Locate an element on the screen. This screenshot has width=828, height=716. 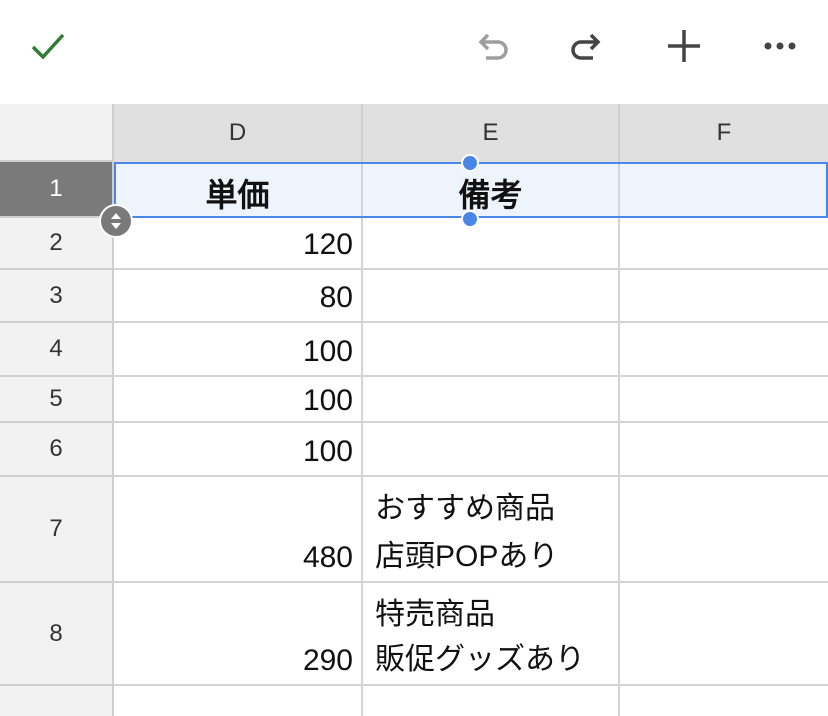
cell-f6 is located at coordinates (724, 450).